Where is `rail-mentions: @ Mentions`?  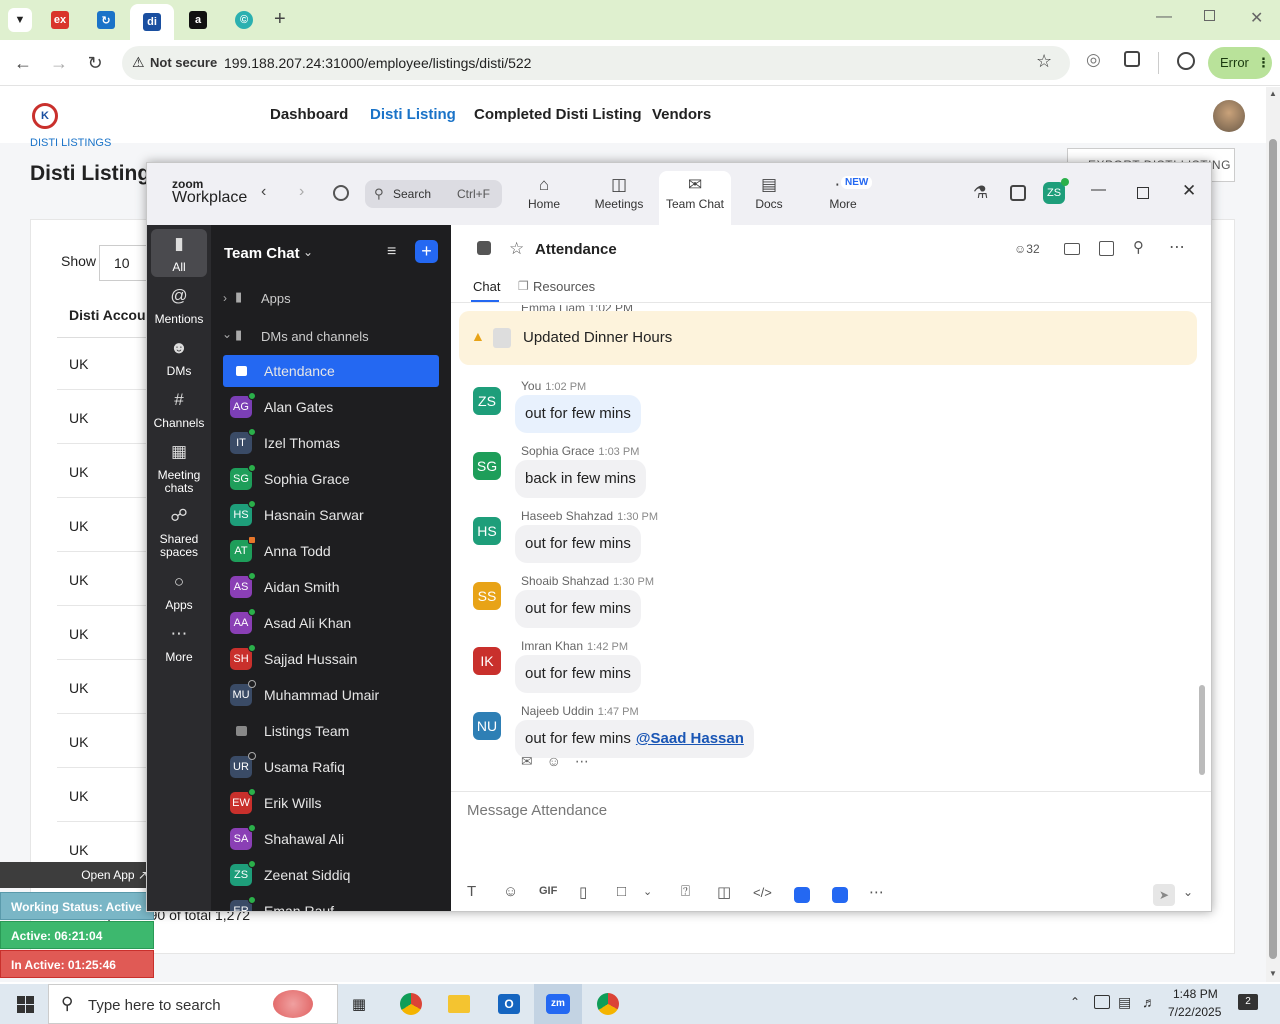 rail-mentions: @ Mentions is located at coordinates (179, 306).